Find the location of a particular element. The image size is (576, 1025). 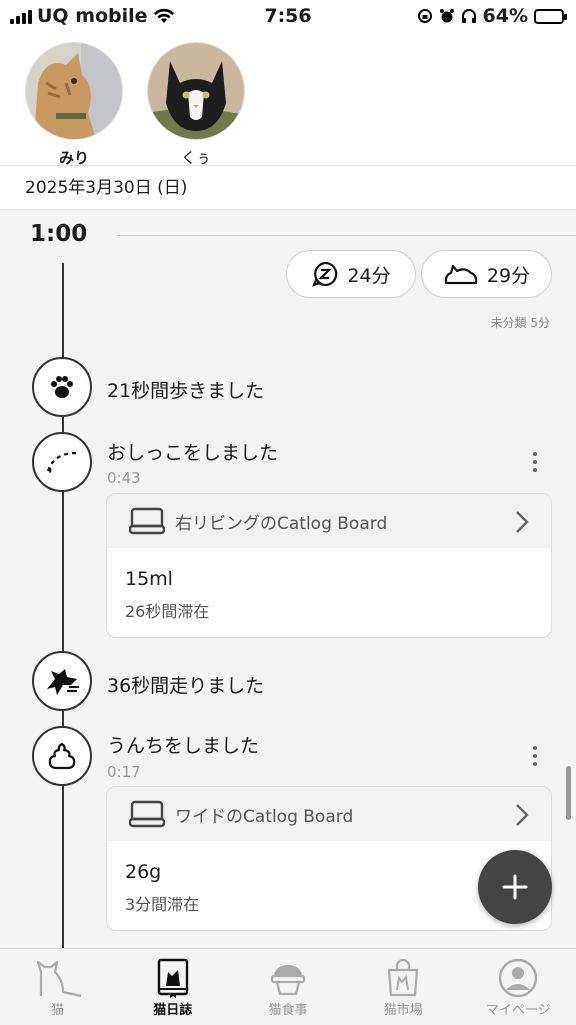

tab-label: 猫日誌 is located at coordinates (173, 1010).